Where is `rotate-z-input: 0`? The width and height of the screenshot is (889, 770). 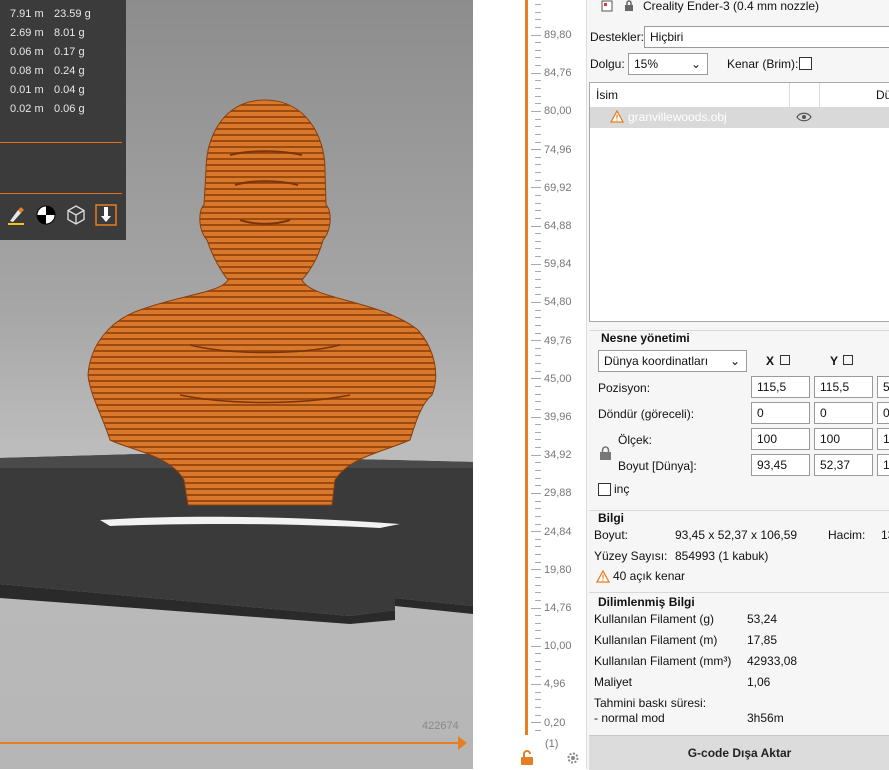 rotate-z-input: 0 is located at coordinates (883, 413).